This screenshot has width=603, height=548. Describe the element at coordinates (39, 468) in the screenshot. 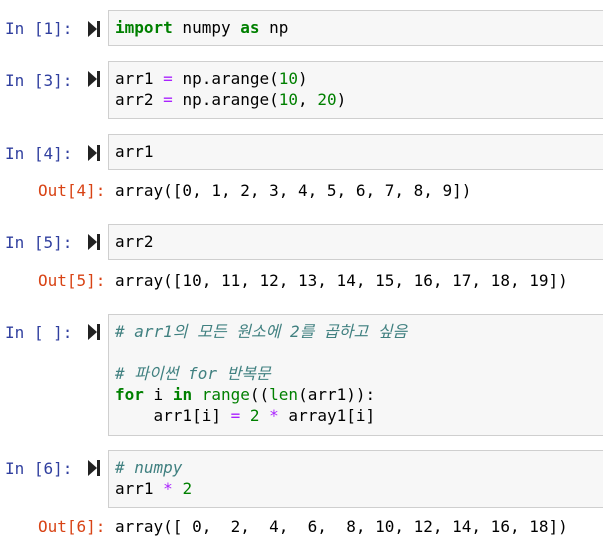

I see `in-prompt: In [6]:` at that location.